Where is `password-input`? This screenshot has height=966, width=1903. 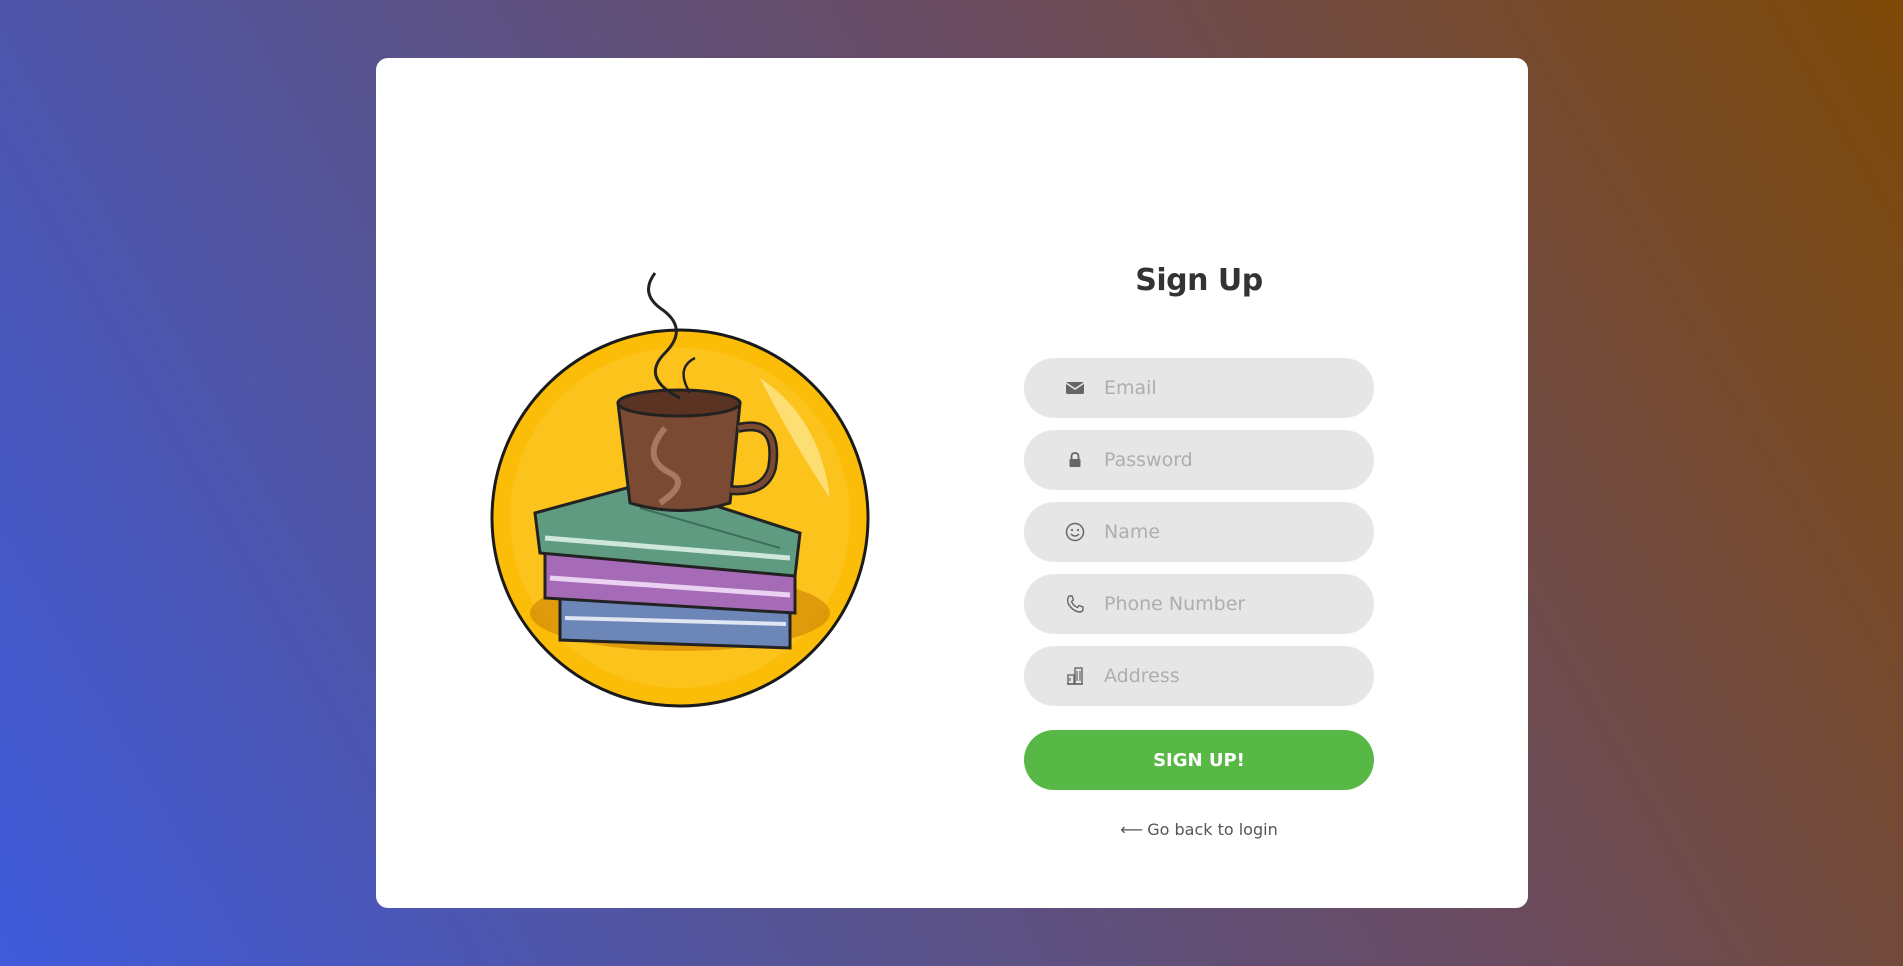
password-input is located at coordinates (1229, 460).